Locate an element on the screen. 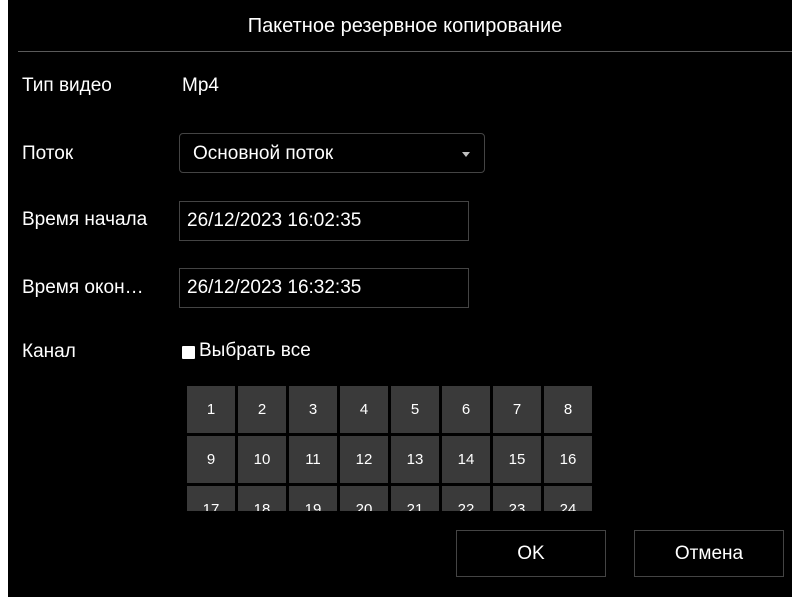 This screenshot has width=792, height=597. dialog-title: Пакетное резервное копирование is located at coordinates (405, 26).